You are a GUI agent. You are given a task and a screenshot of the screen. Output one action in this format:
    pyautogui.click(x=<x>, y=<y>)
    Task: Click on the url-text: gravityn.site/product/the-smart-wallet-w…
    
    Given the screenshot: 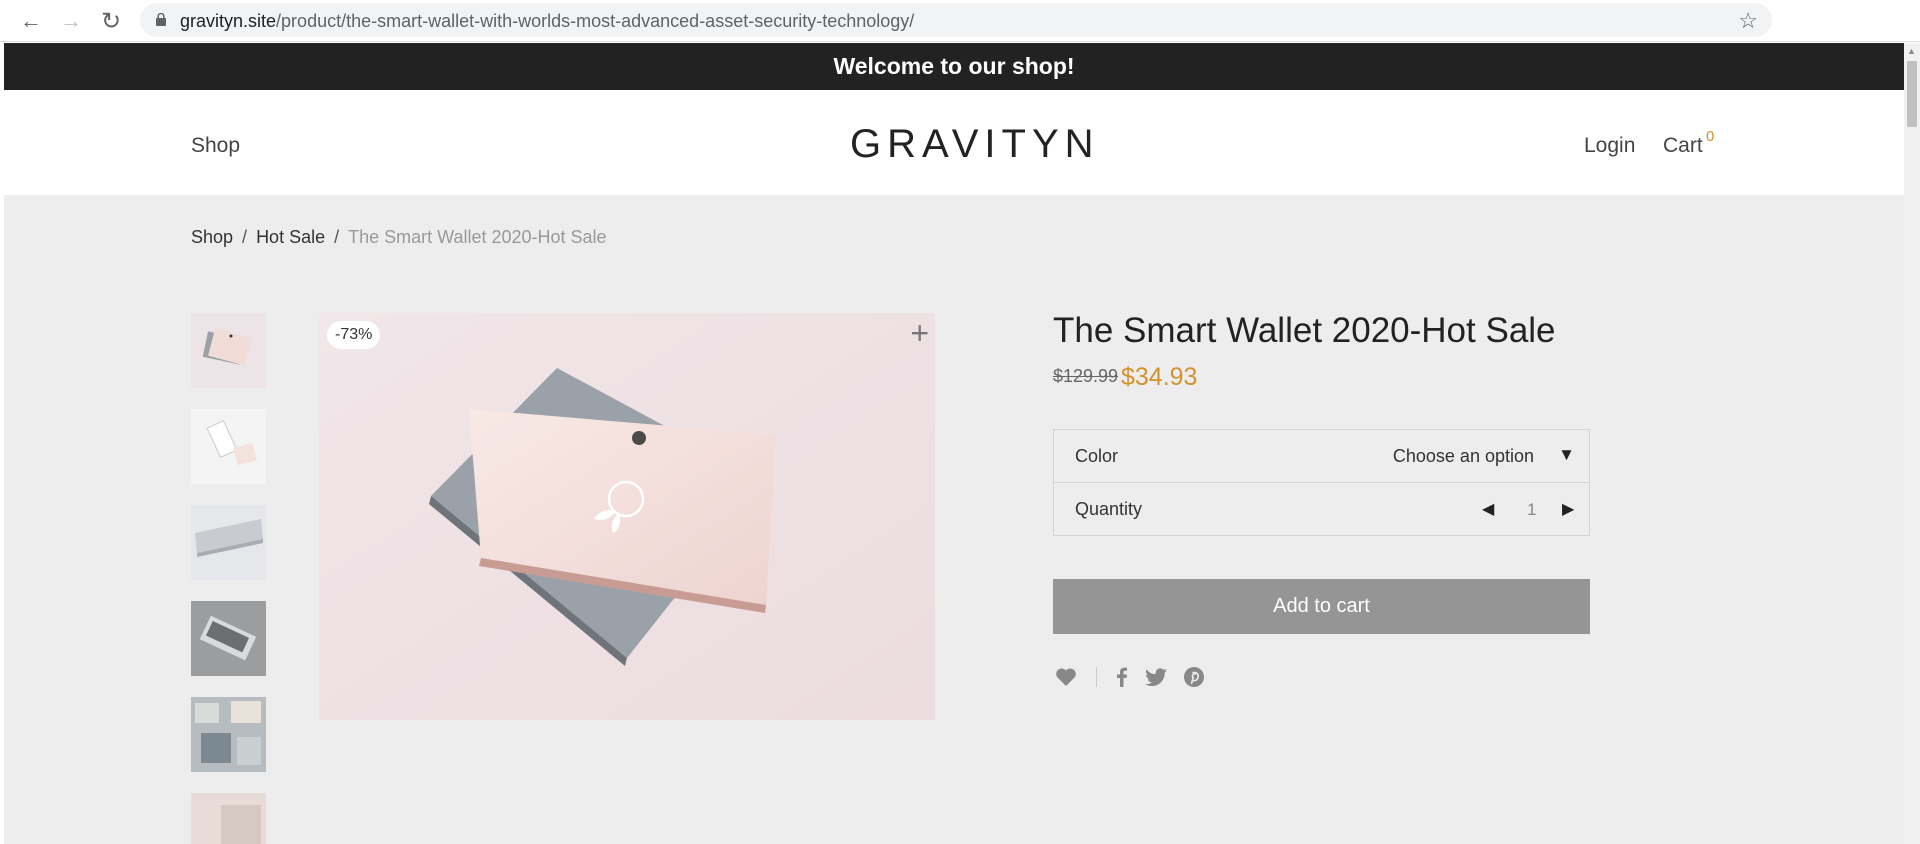 What is the action you would take?
    pyautogui.click(x=547, y=21)
    